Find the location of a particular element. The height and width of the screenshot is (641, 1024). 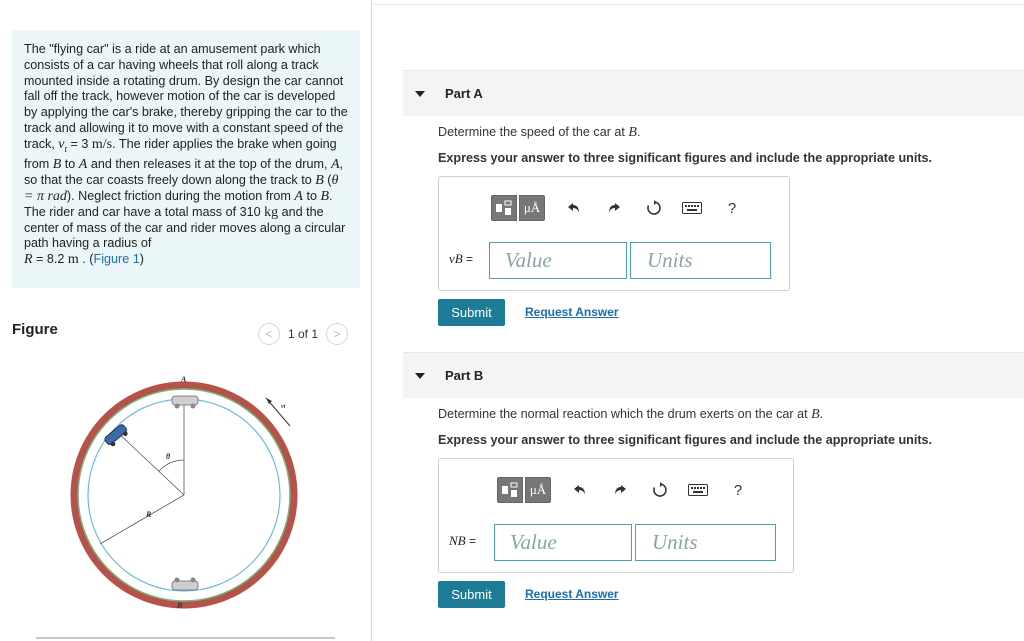

unit: m/s is located at coordinates (102, 144).